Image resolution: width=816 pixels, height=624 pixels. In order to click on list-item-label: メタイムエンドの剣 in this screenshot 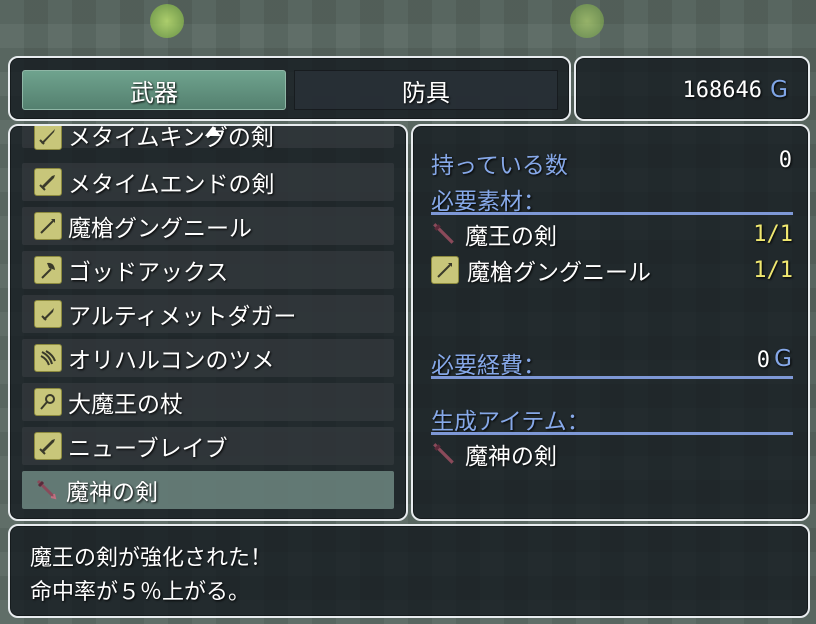, I will do `click(171, 185)`.